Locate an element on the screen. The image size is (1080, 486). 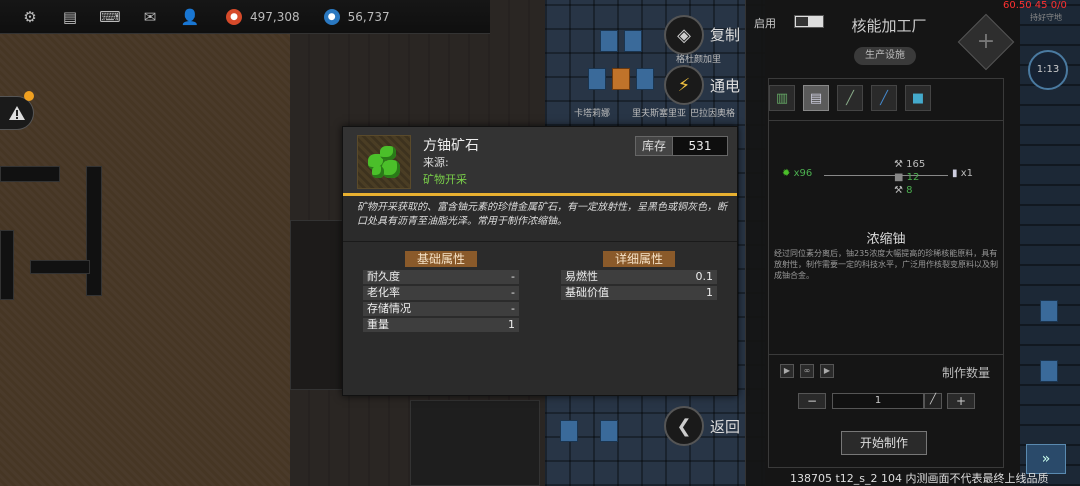
source-value: 矿物开采 is located at coordinates (445, 179).